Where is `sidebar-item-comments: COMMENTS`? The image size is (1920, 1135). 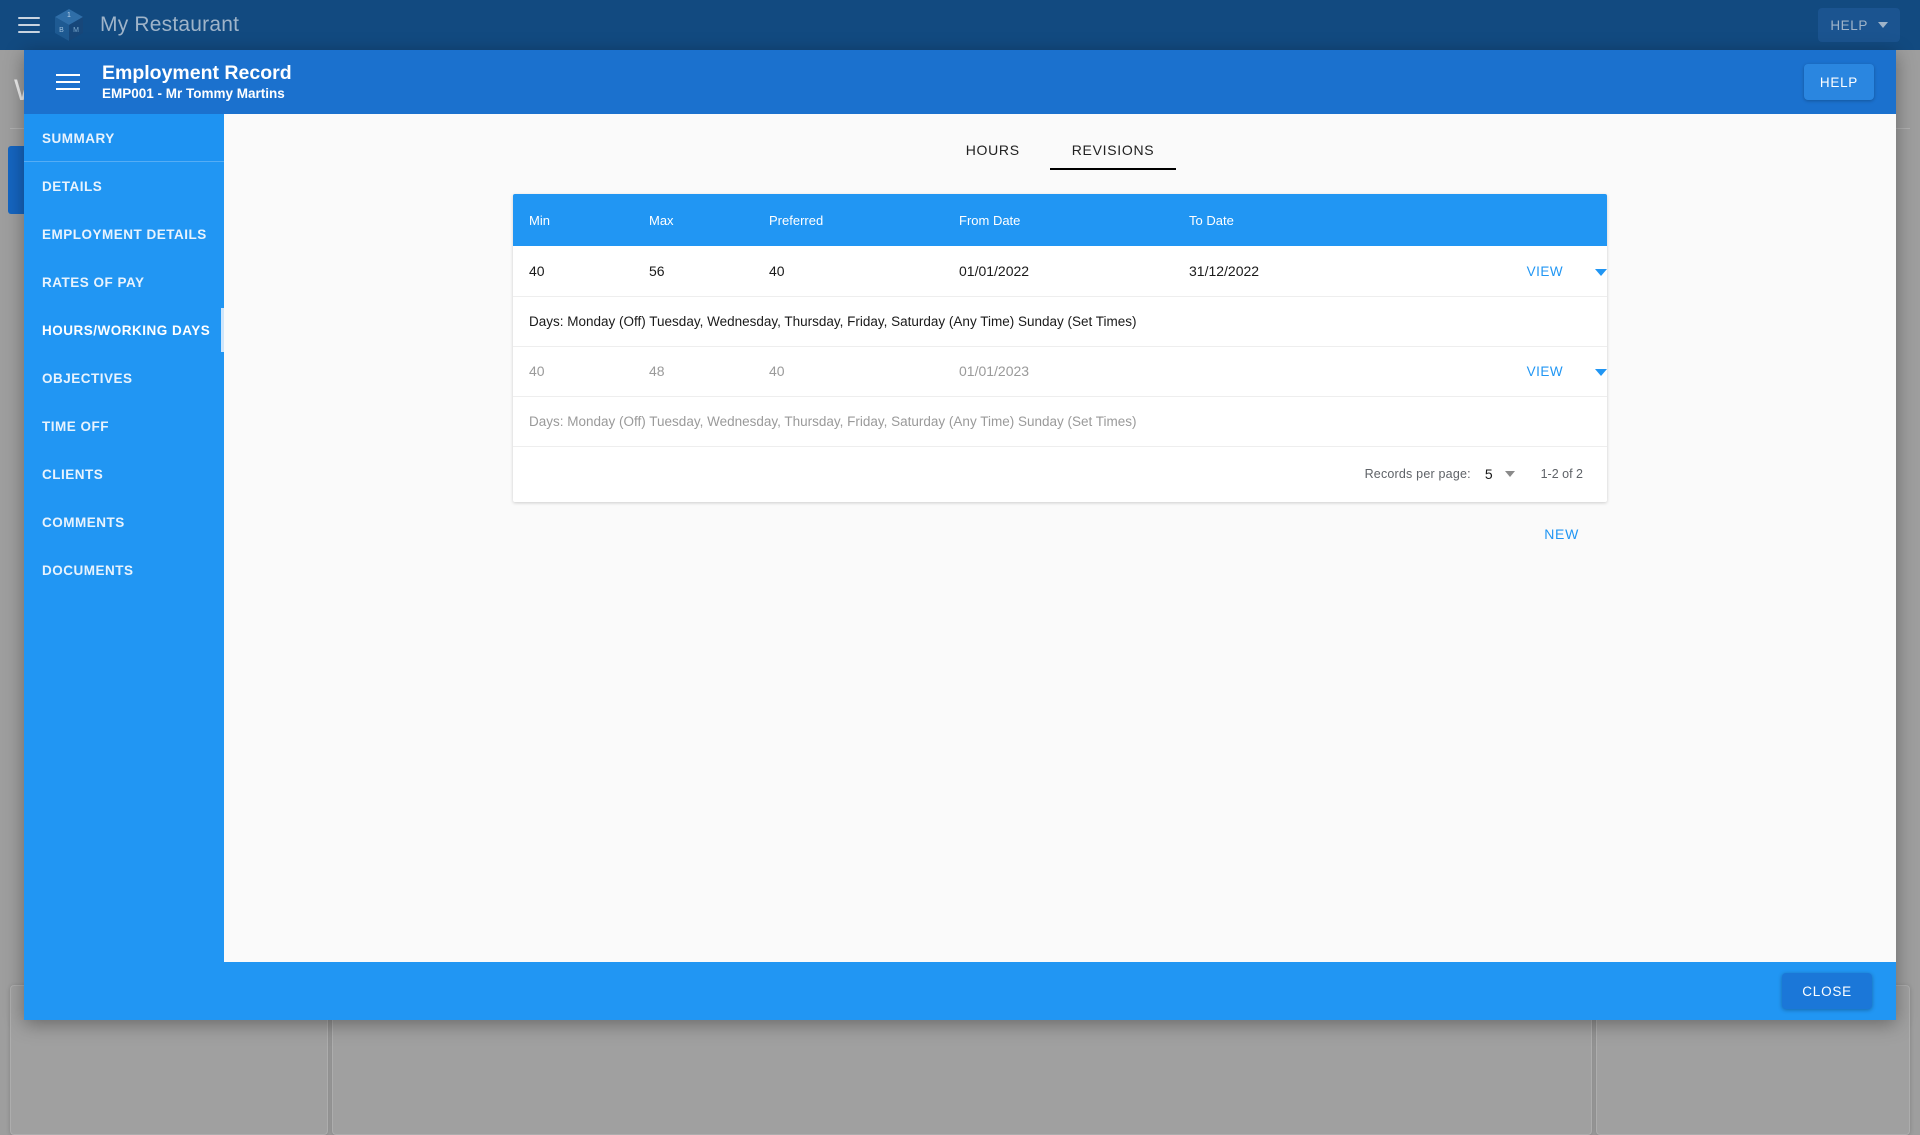 sidebar-item-comments: COMMENTS is located at coordinates (124, 522).